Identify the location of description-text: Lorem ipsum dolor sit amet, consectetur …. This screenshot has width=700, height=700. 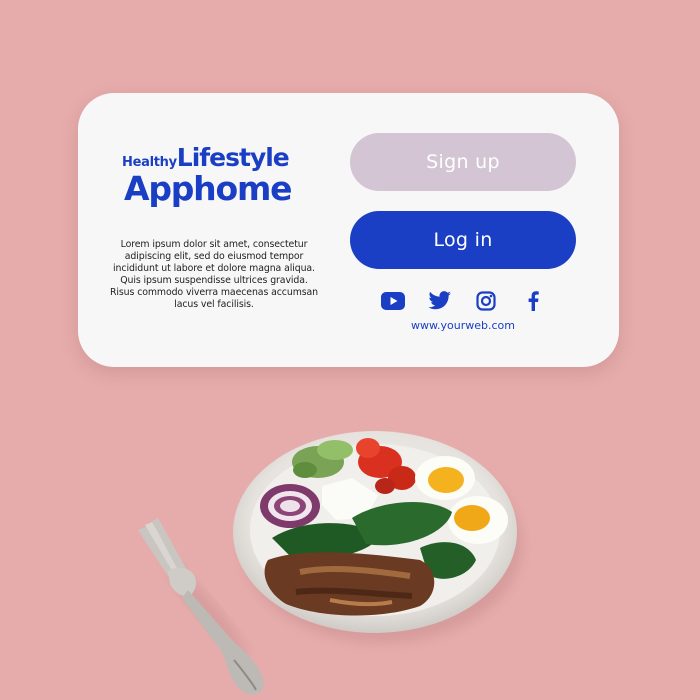
(214, 274).